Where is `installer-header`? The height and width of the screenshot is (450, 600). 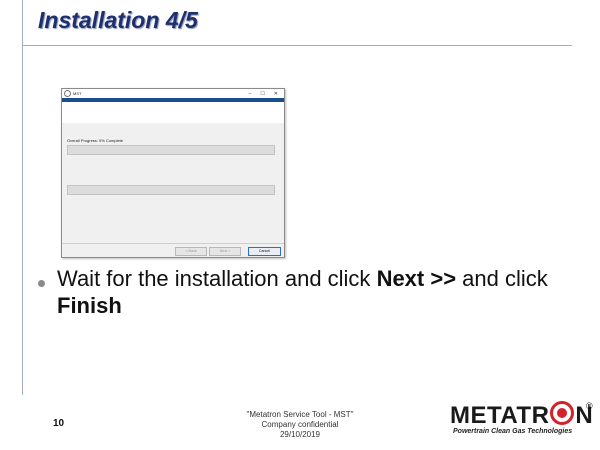 installer-header is located at coordinates (173, 112).